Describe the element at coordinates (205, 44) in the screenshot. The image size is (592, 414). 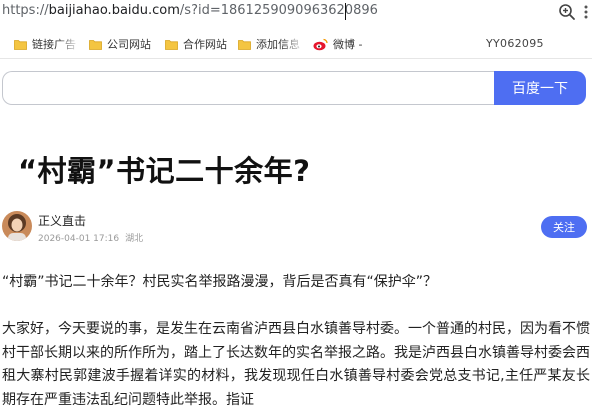
I see `bookmark-label: 合作网站` at that location.